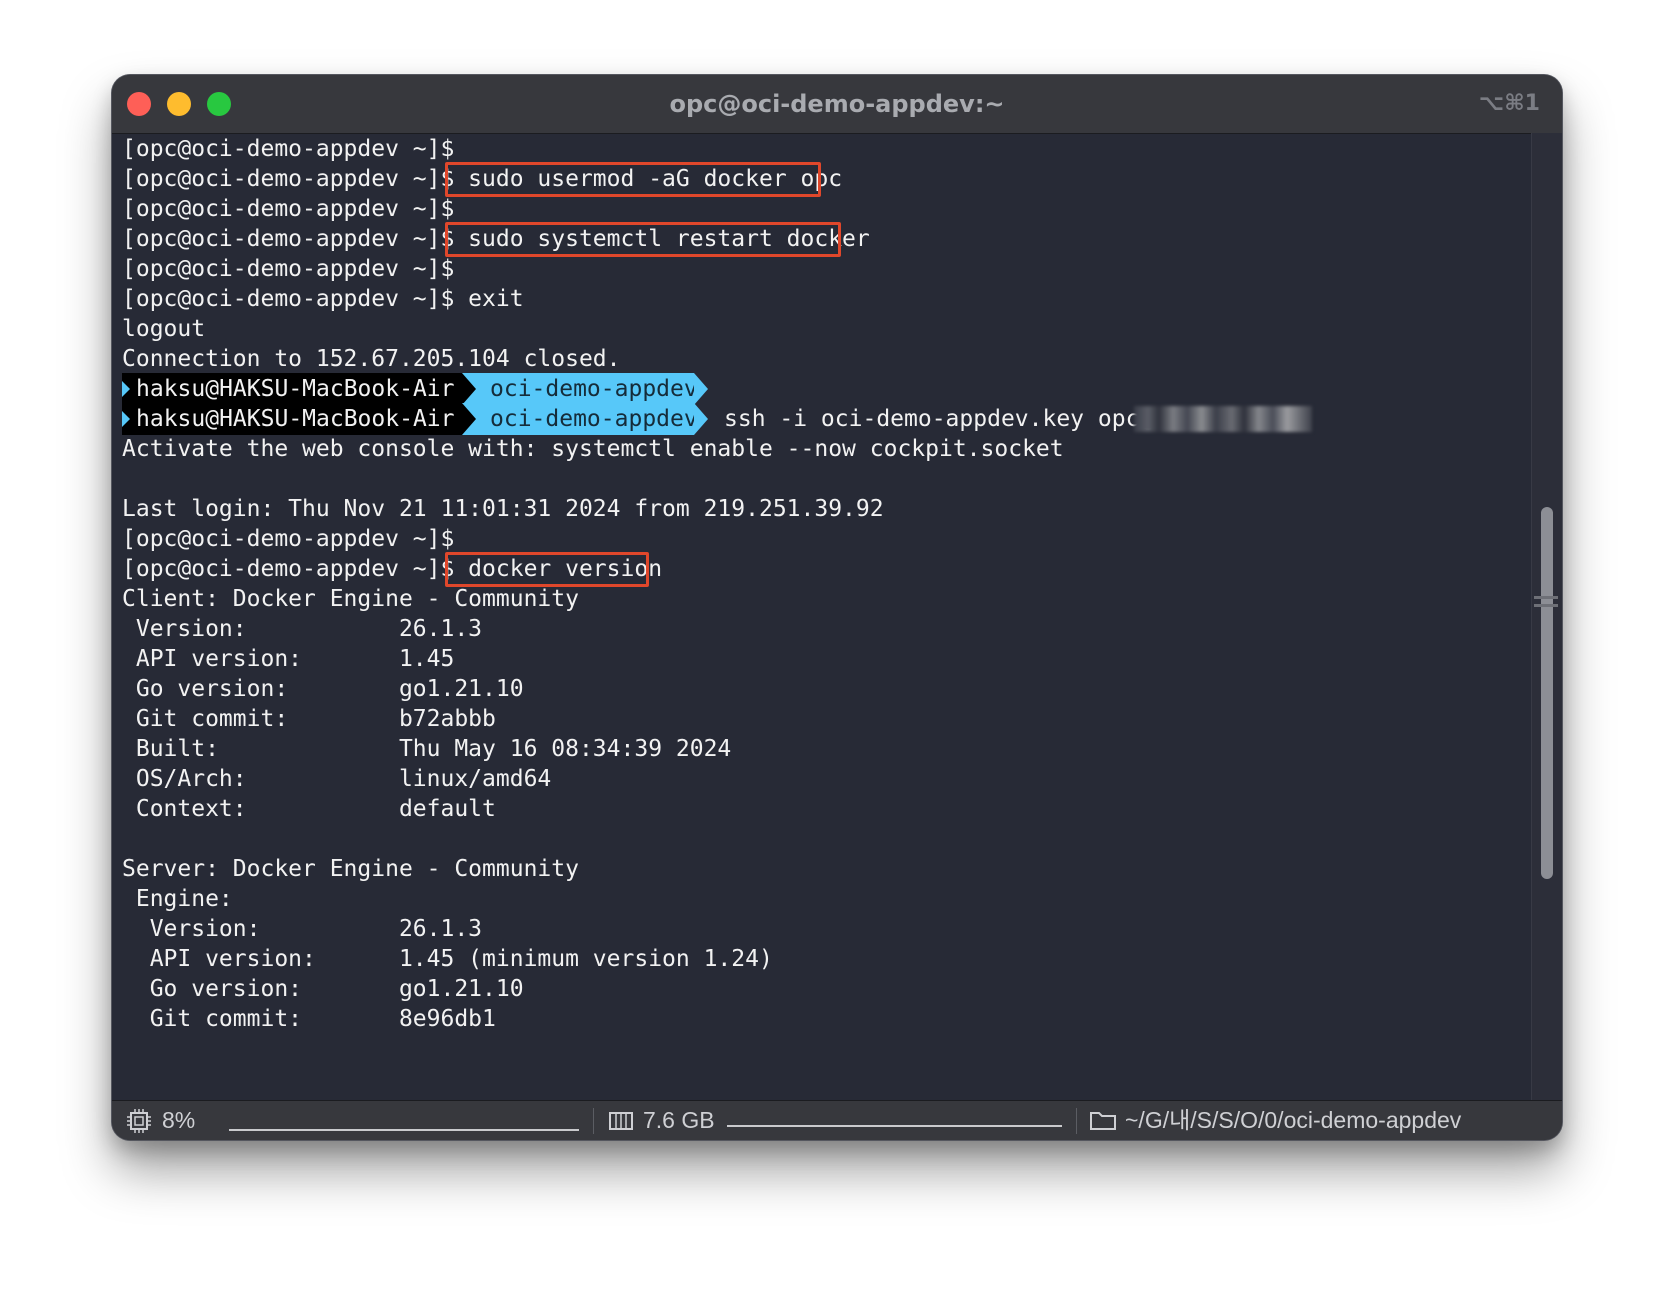  I want to click on highlight-usermod, so click(633, 179).